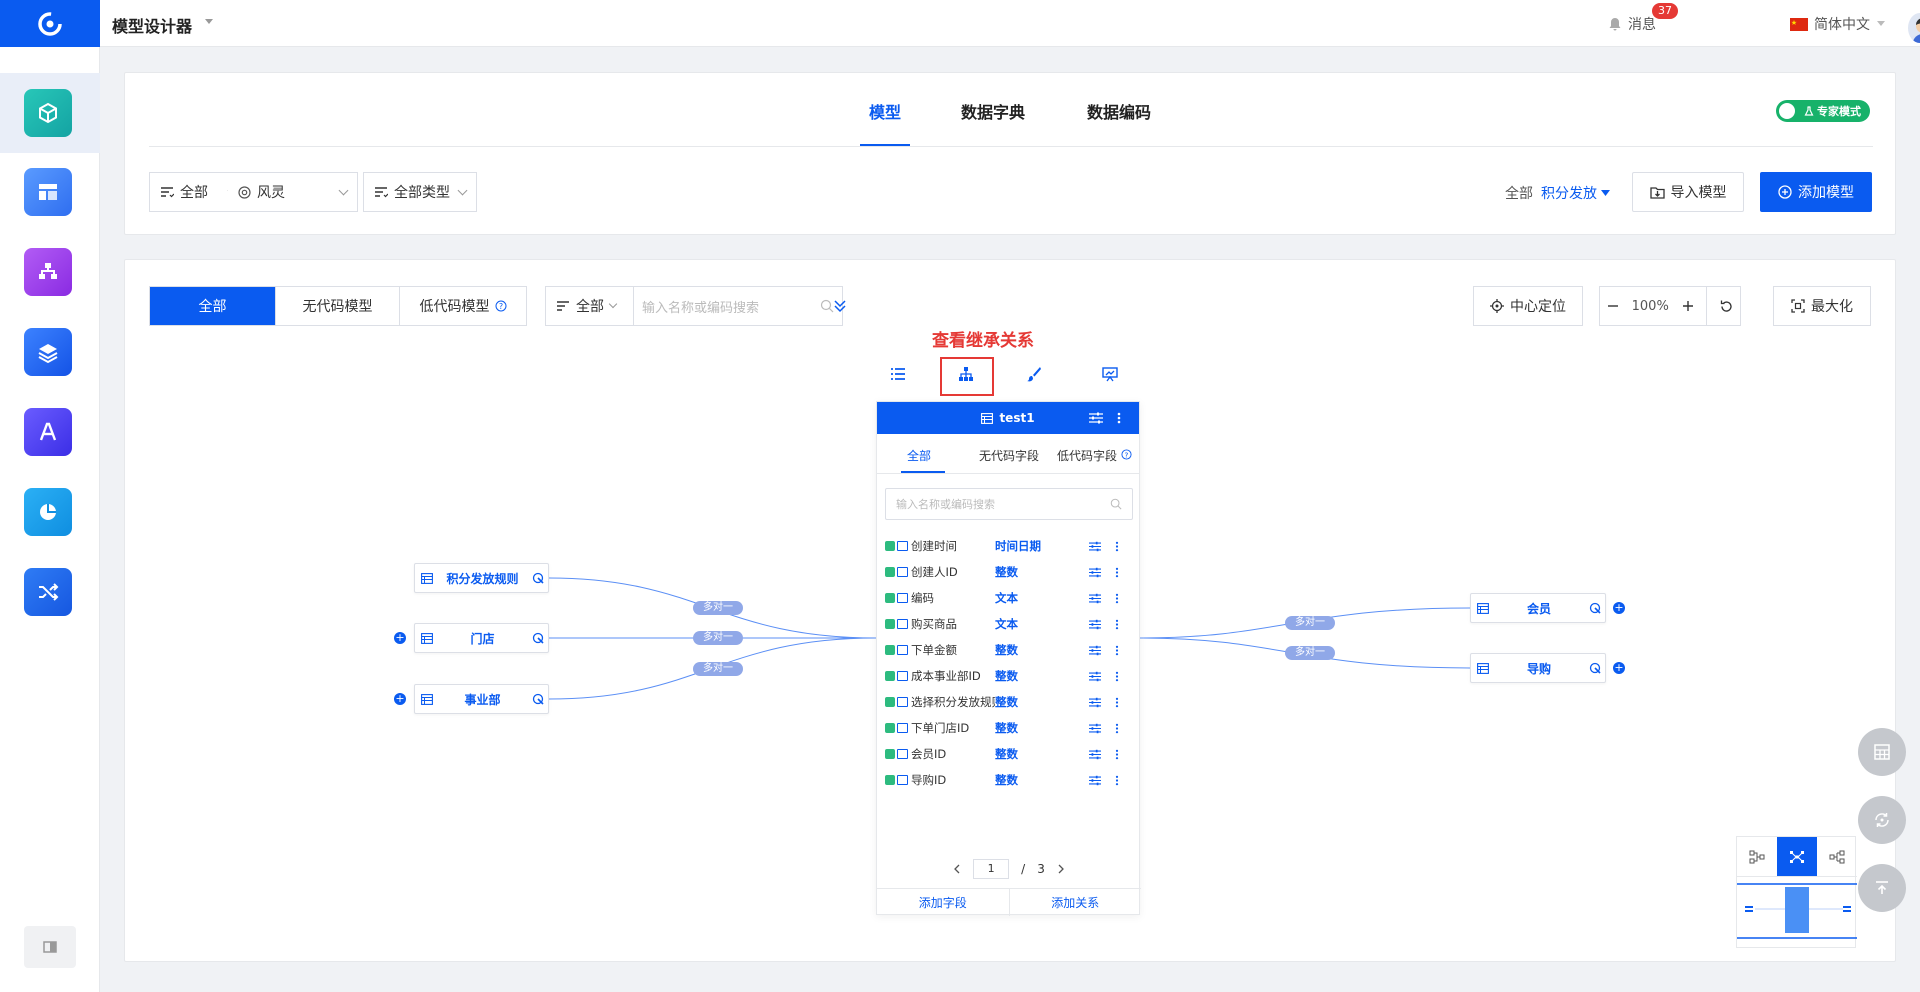 The height and width of the screenshot is (992, 1920). I want to click on segment-lowcode-model: 低代码模型 ?, so click(463, 306).